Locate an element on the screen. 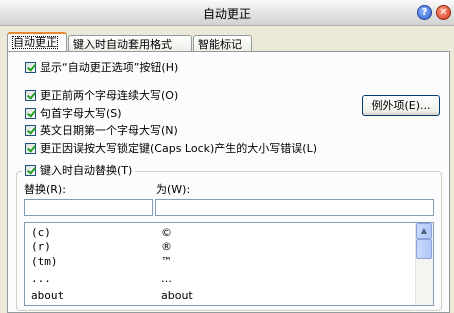 This screenshot has width=454, height=313. tab-autocorrect: 自动更正 is located at coordinates (37, 42).